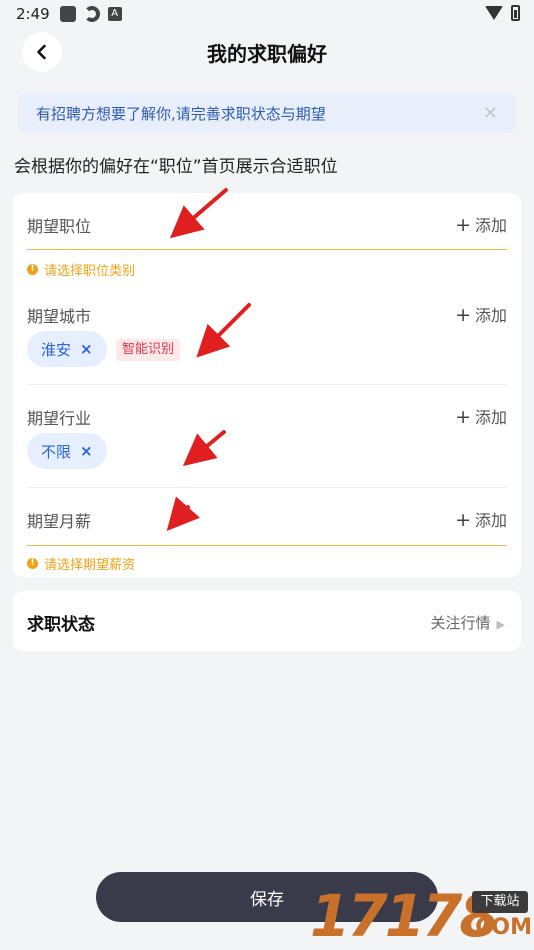 The width and height of the screenshot is (534, 950). Describe the element at coordinates (267, 237) in the screenshot. I see `section-position: 期望职位 + 添加 ! 请选择职位类别` at that location.